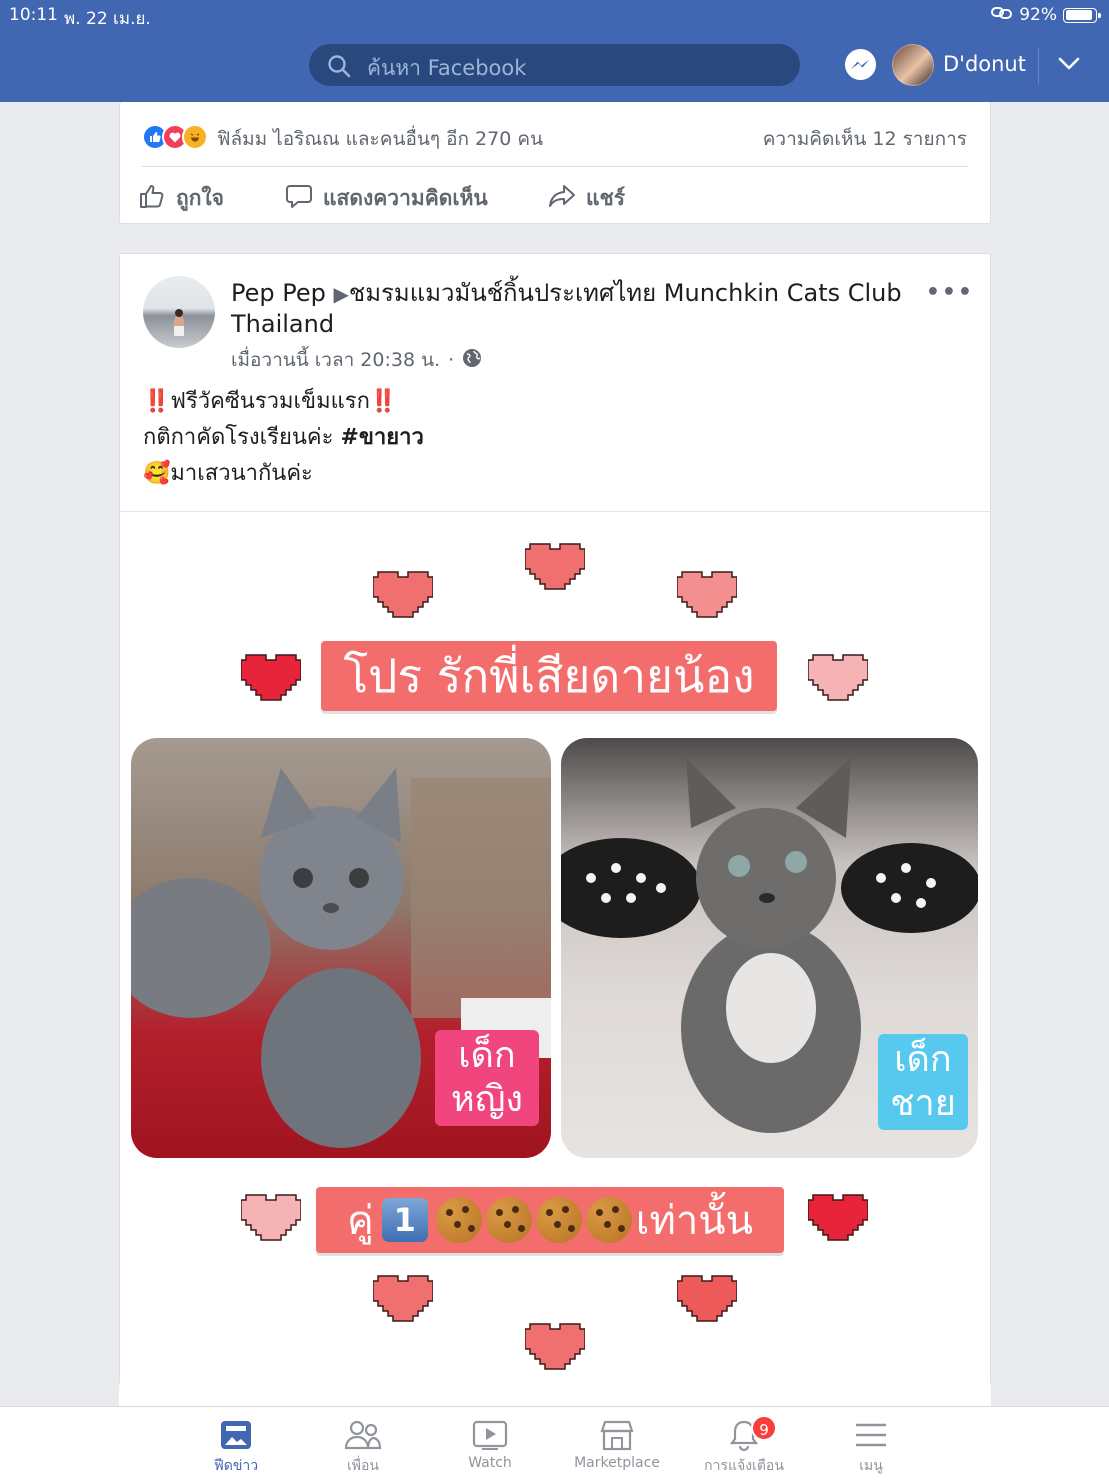  Describe the element at coordinates (380, 139) in the screenshot. I see `reactions-summary: ฟิล์มม ไอริณณ และคนอื่นๆ อีก 270 คน` at that location.